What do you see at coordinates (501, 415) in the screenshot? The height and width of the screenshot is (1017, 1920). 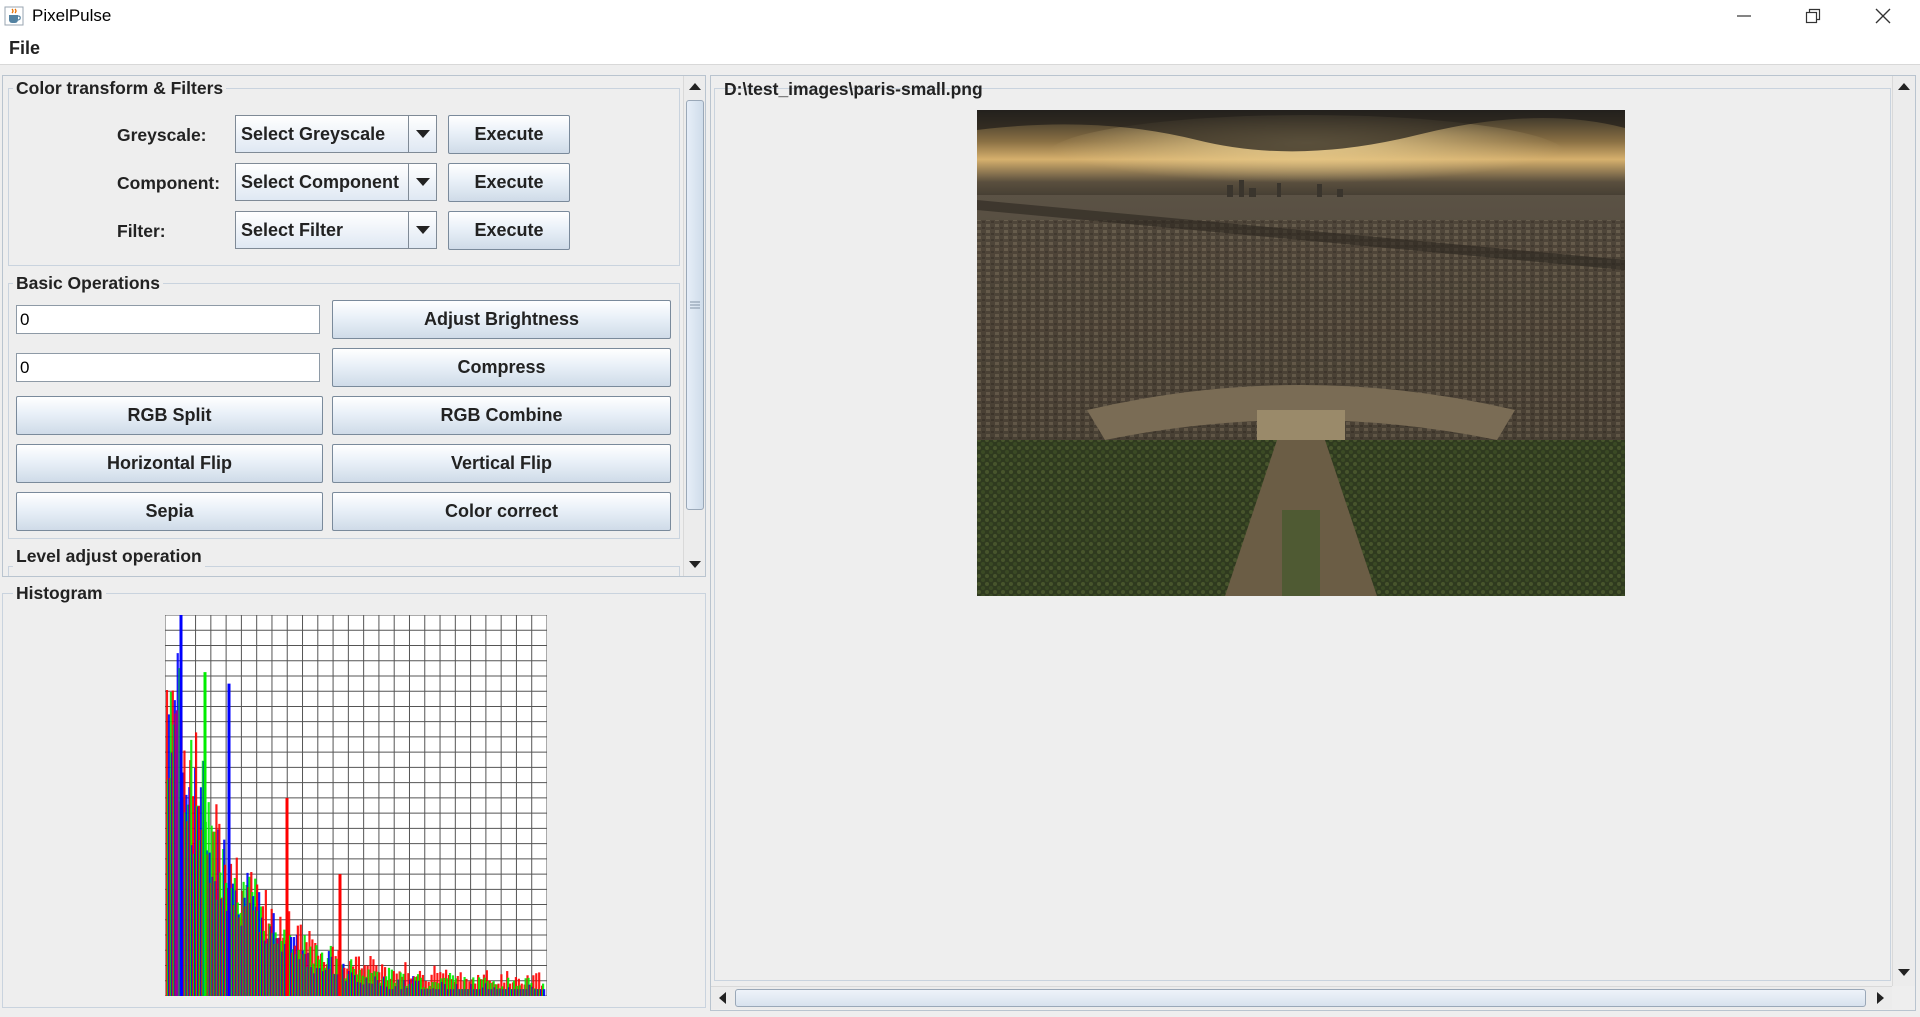 I see `rgb-combine-button: RGB Combine` at bounding box center [501, 415].